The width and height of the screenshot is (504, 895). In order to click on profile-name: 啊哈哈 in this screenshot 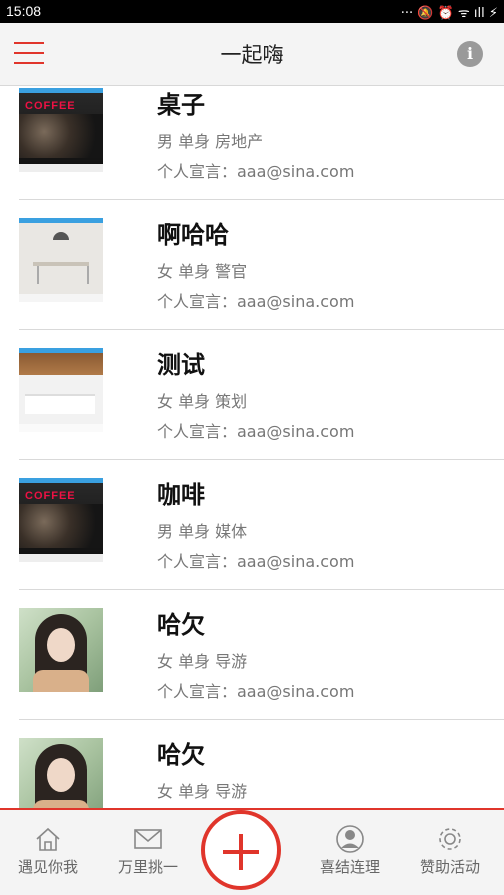, I will do `click(193, 235)`.